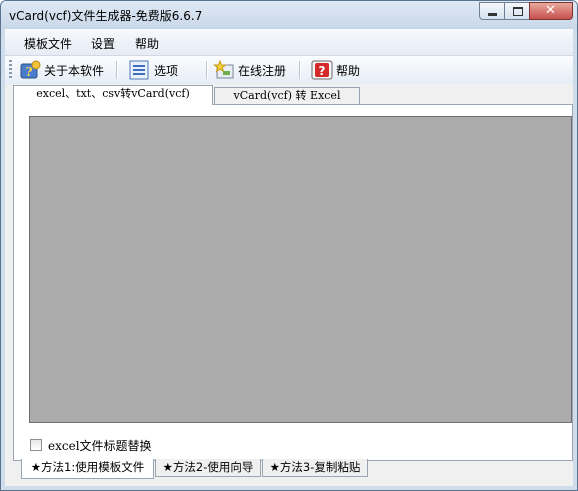  Describe the element at coordinates (113, 95) in the screenshot. I see `tab-excel-to-vcard: excel、txt、csv转vCard(vcf)` at that location.